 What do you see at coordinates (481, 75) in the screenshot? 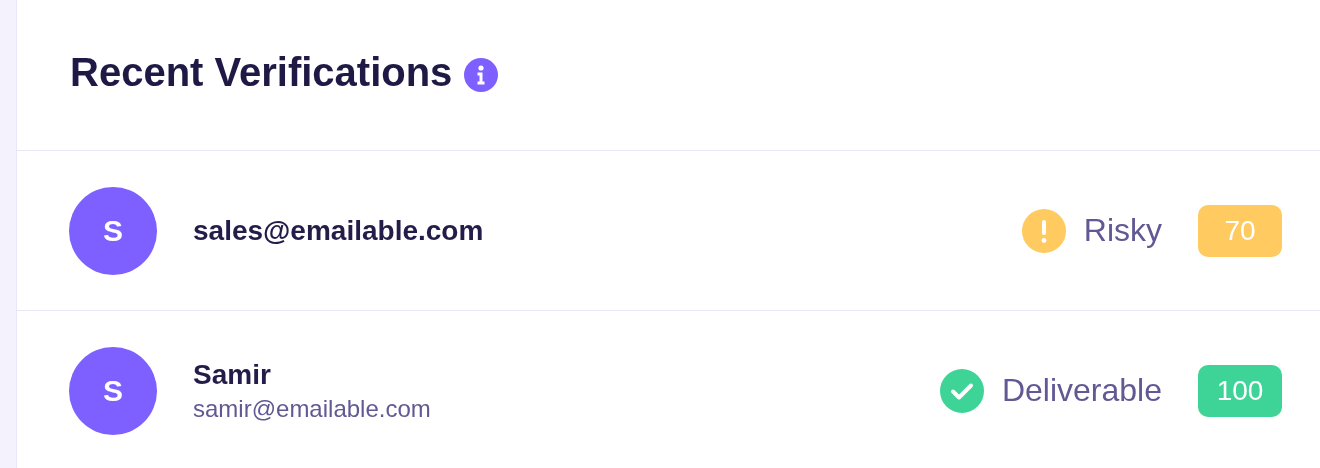
I see `info-icon` at bounding box center [481, 75].